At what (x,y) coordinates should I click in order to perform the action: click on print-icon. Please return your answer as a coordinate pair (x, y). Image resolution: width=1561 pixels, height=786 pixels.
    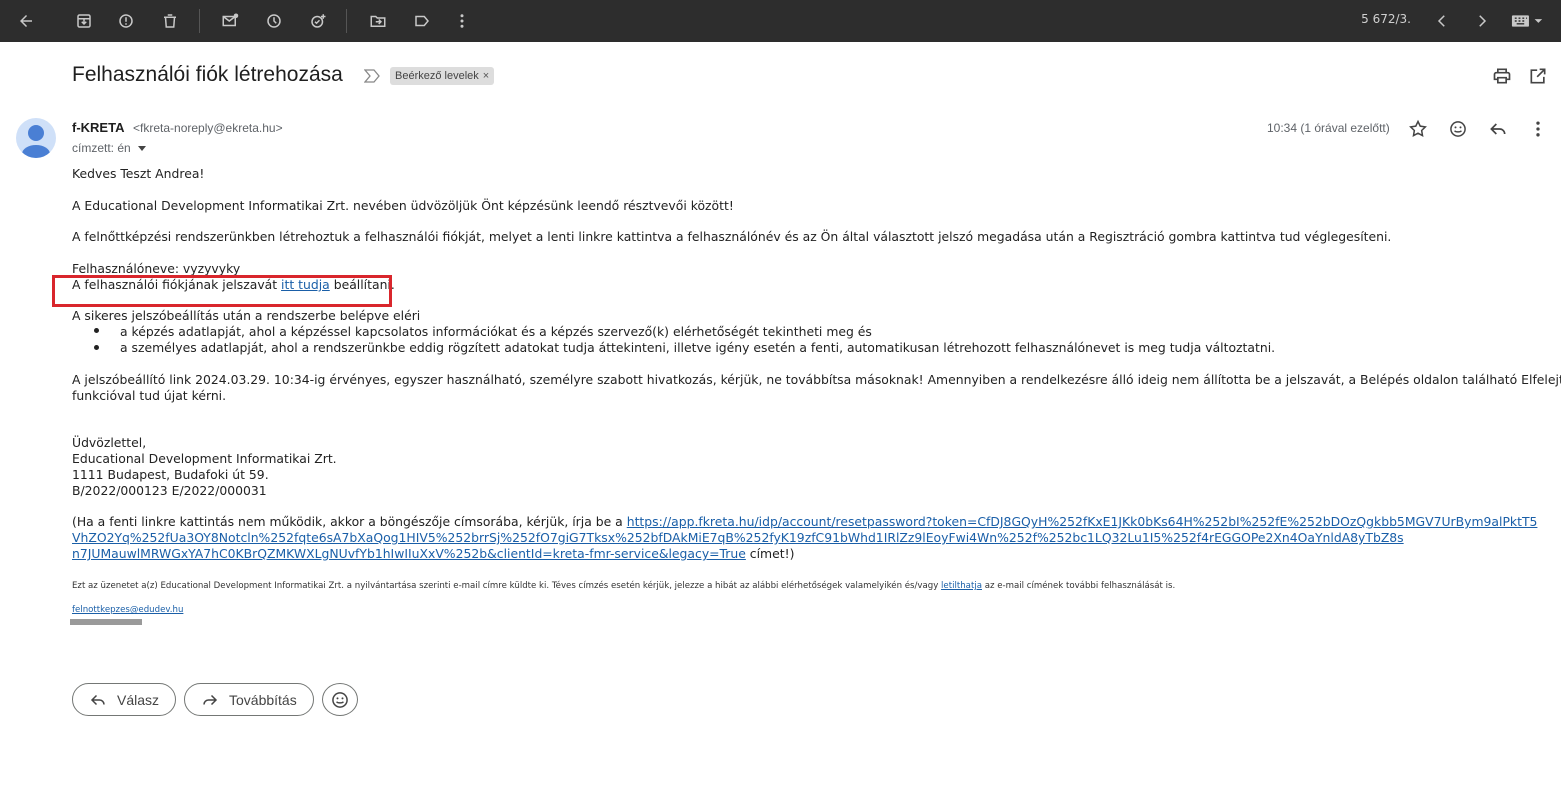
    Looking at the image, I should click on (1502, 76).